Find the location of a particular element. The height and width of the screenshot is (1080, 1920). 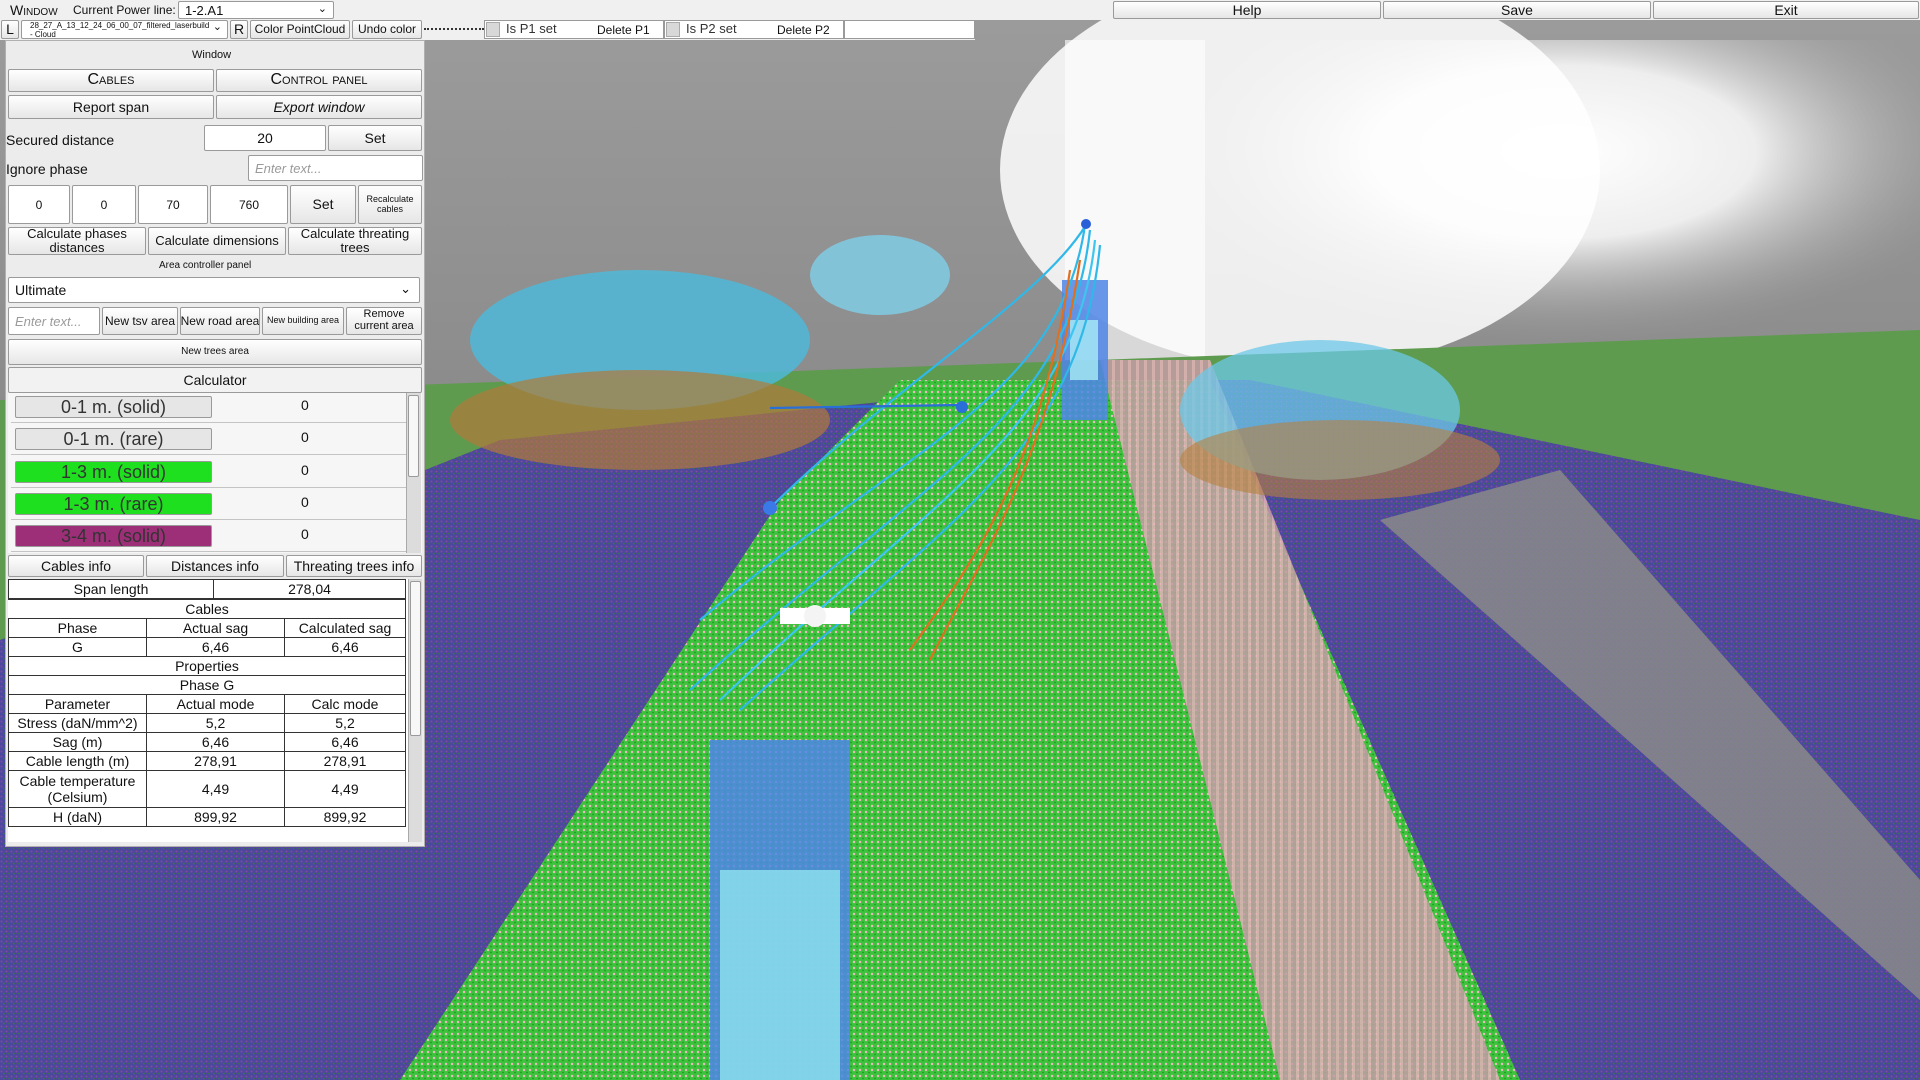

coord-value: 70 is located at coordinates (173, 204).